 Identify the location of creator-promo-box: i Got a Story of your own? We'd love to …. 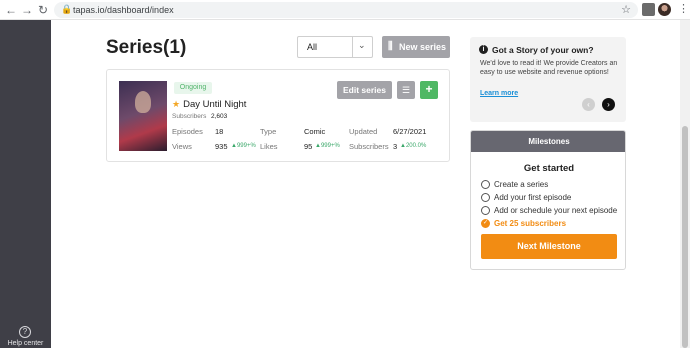
(548, 79).